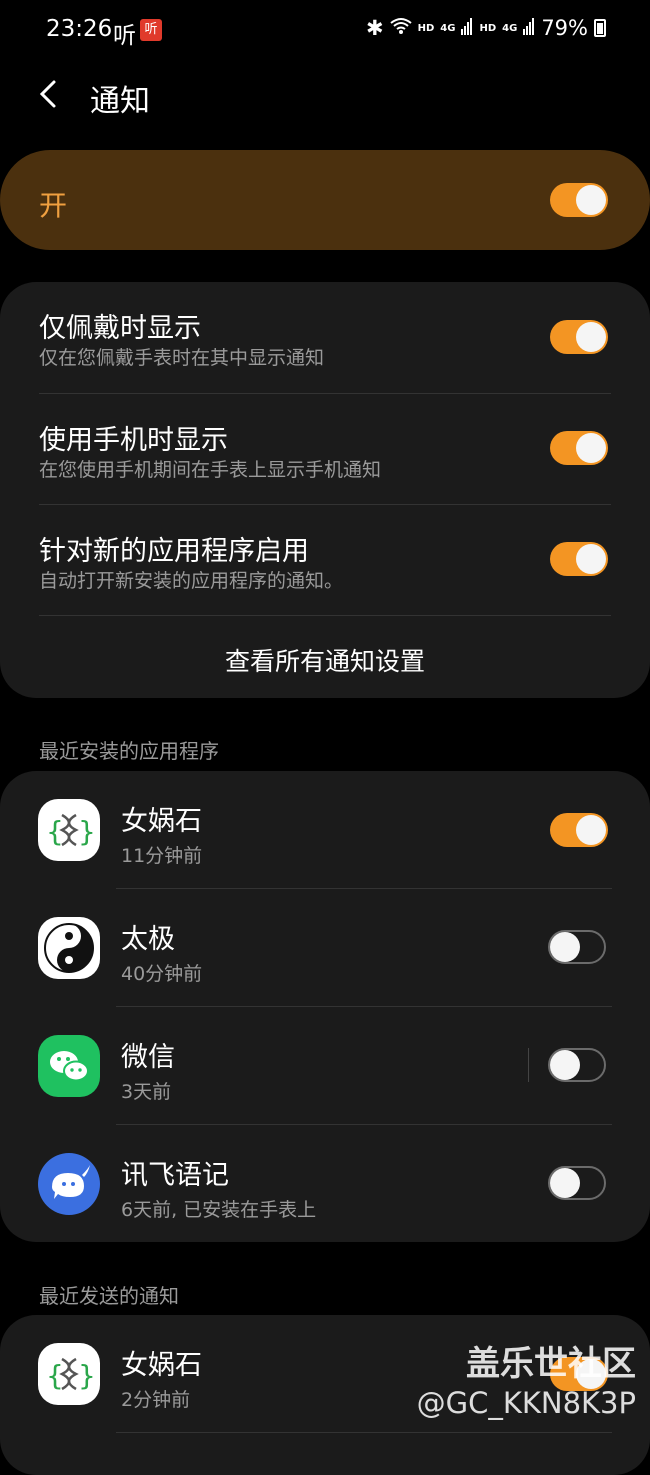  I want to click on whale-icon, so click(69, 1184).